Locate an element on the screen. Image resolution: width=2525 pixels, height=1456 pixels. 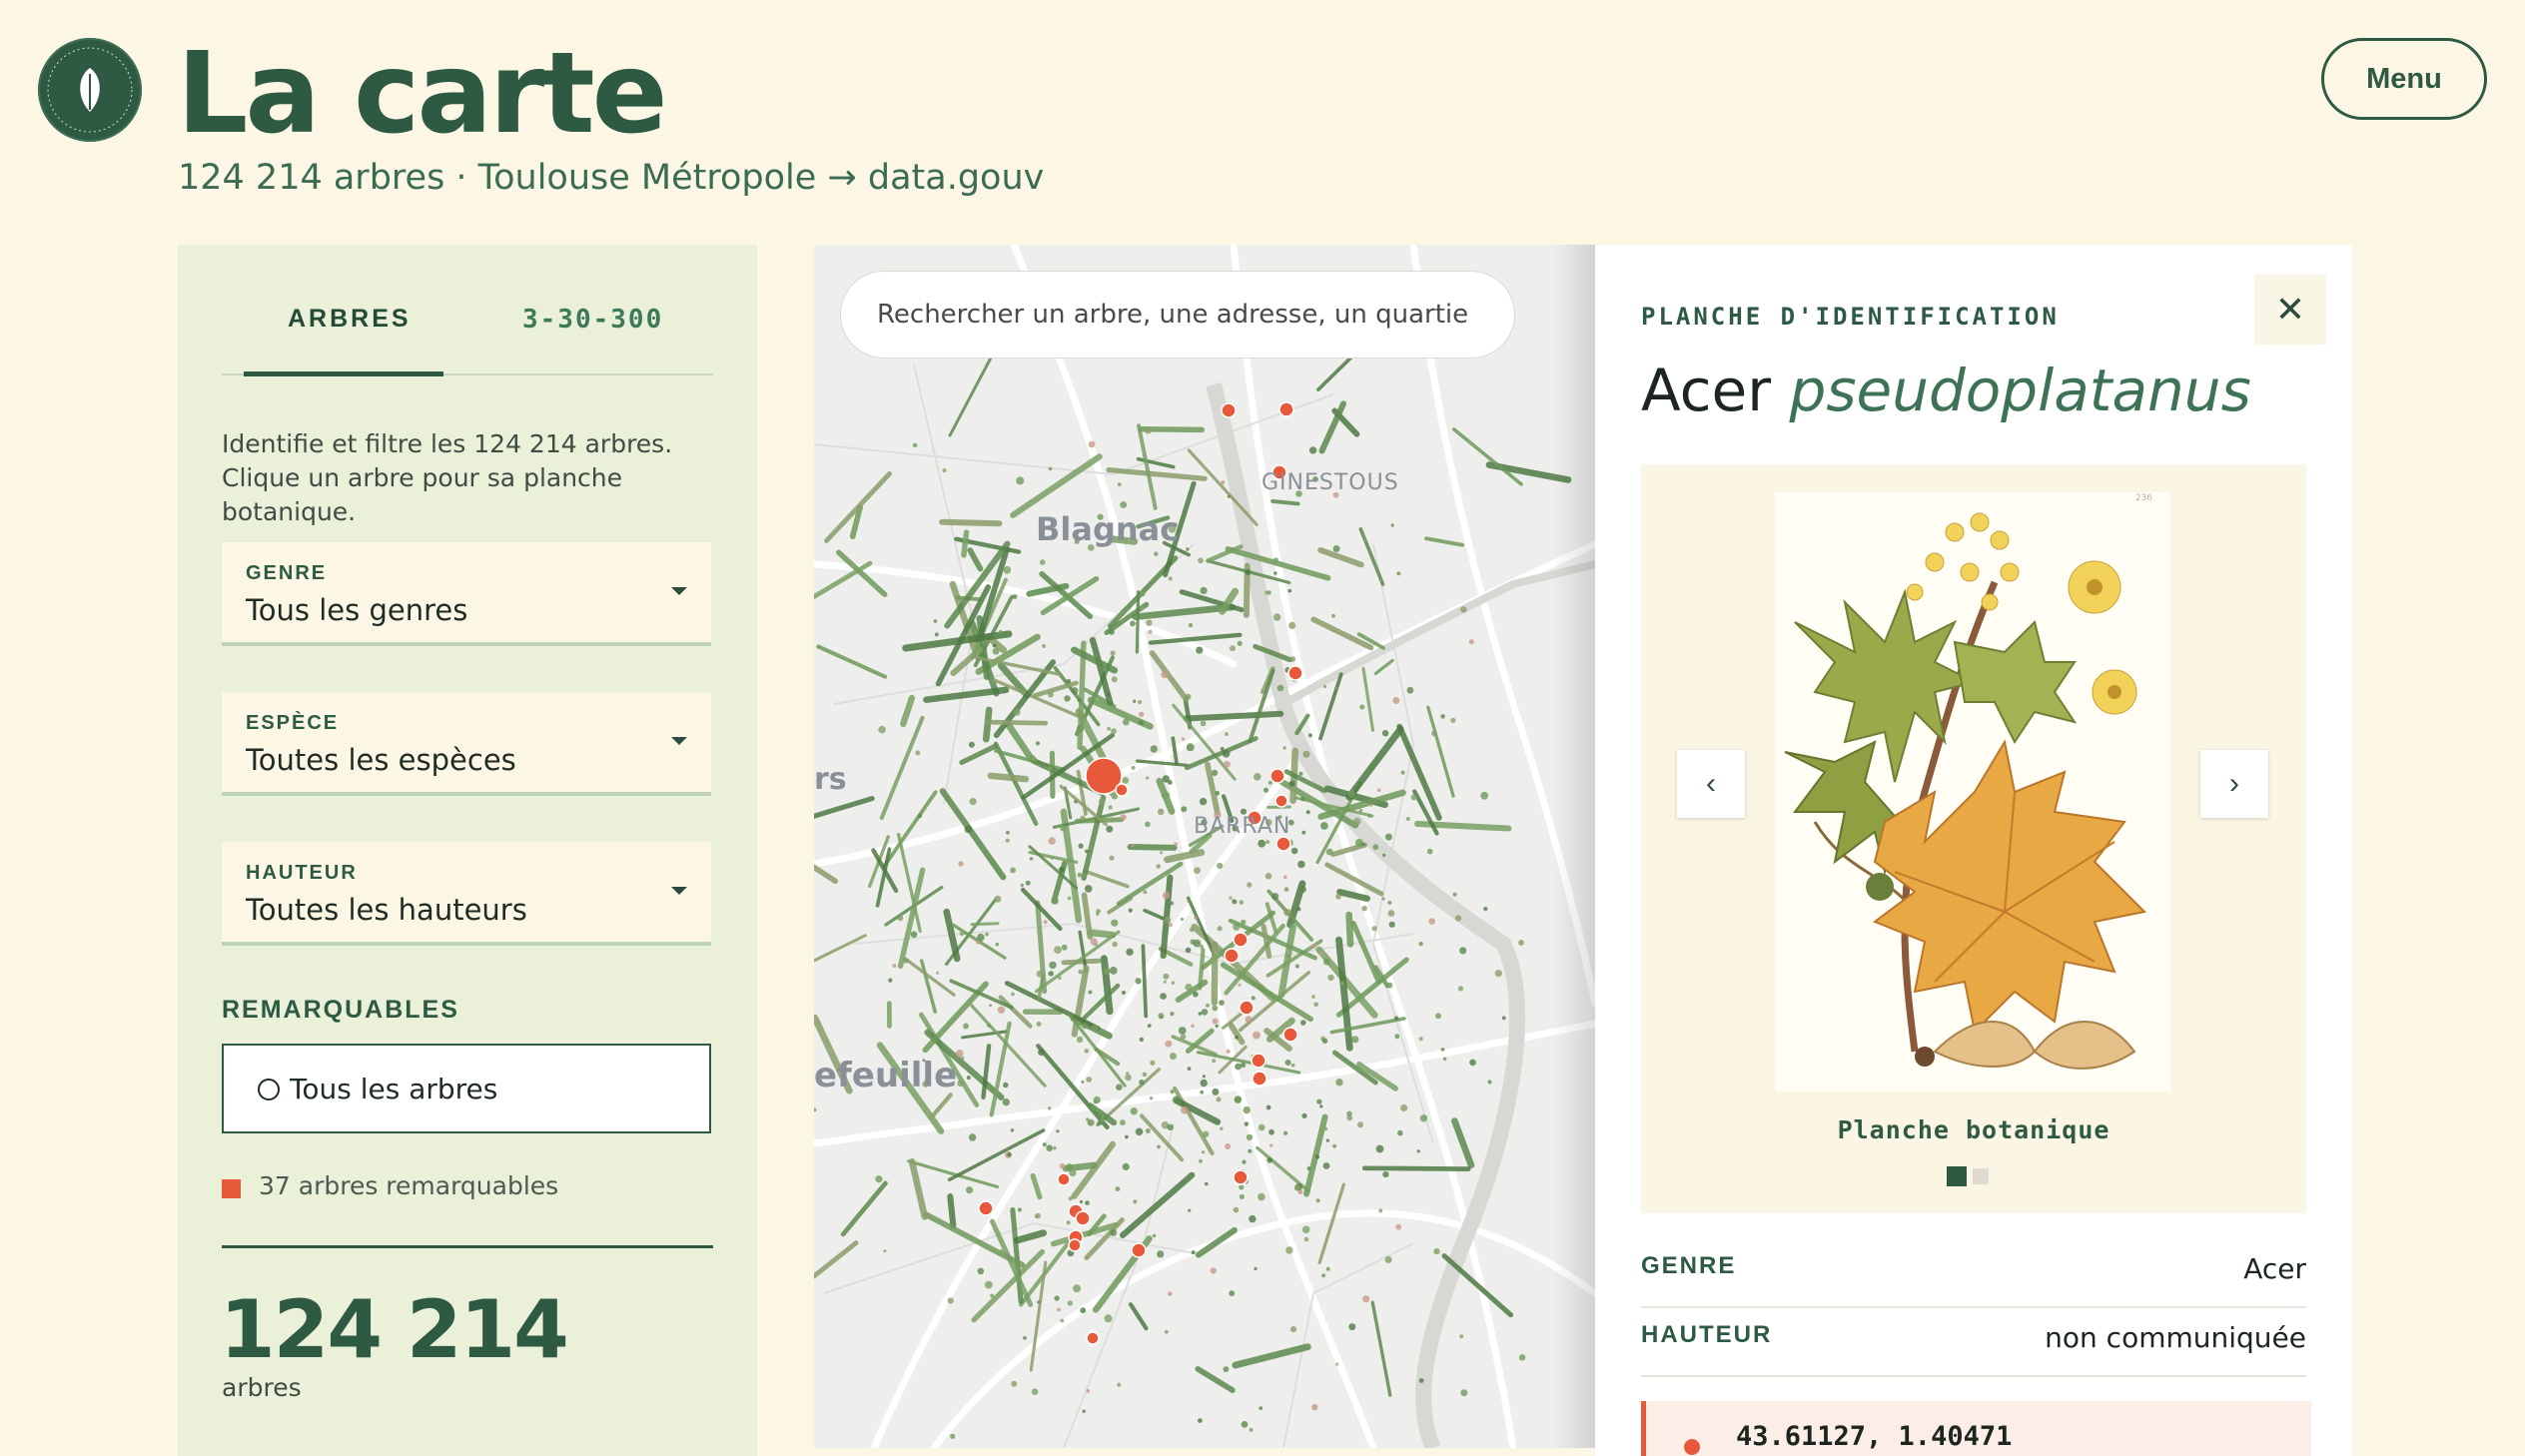
coordinates-box: 43.61127, 1.40471 is located at coordinates (1976, 1429).